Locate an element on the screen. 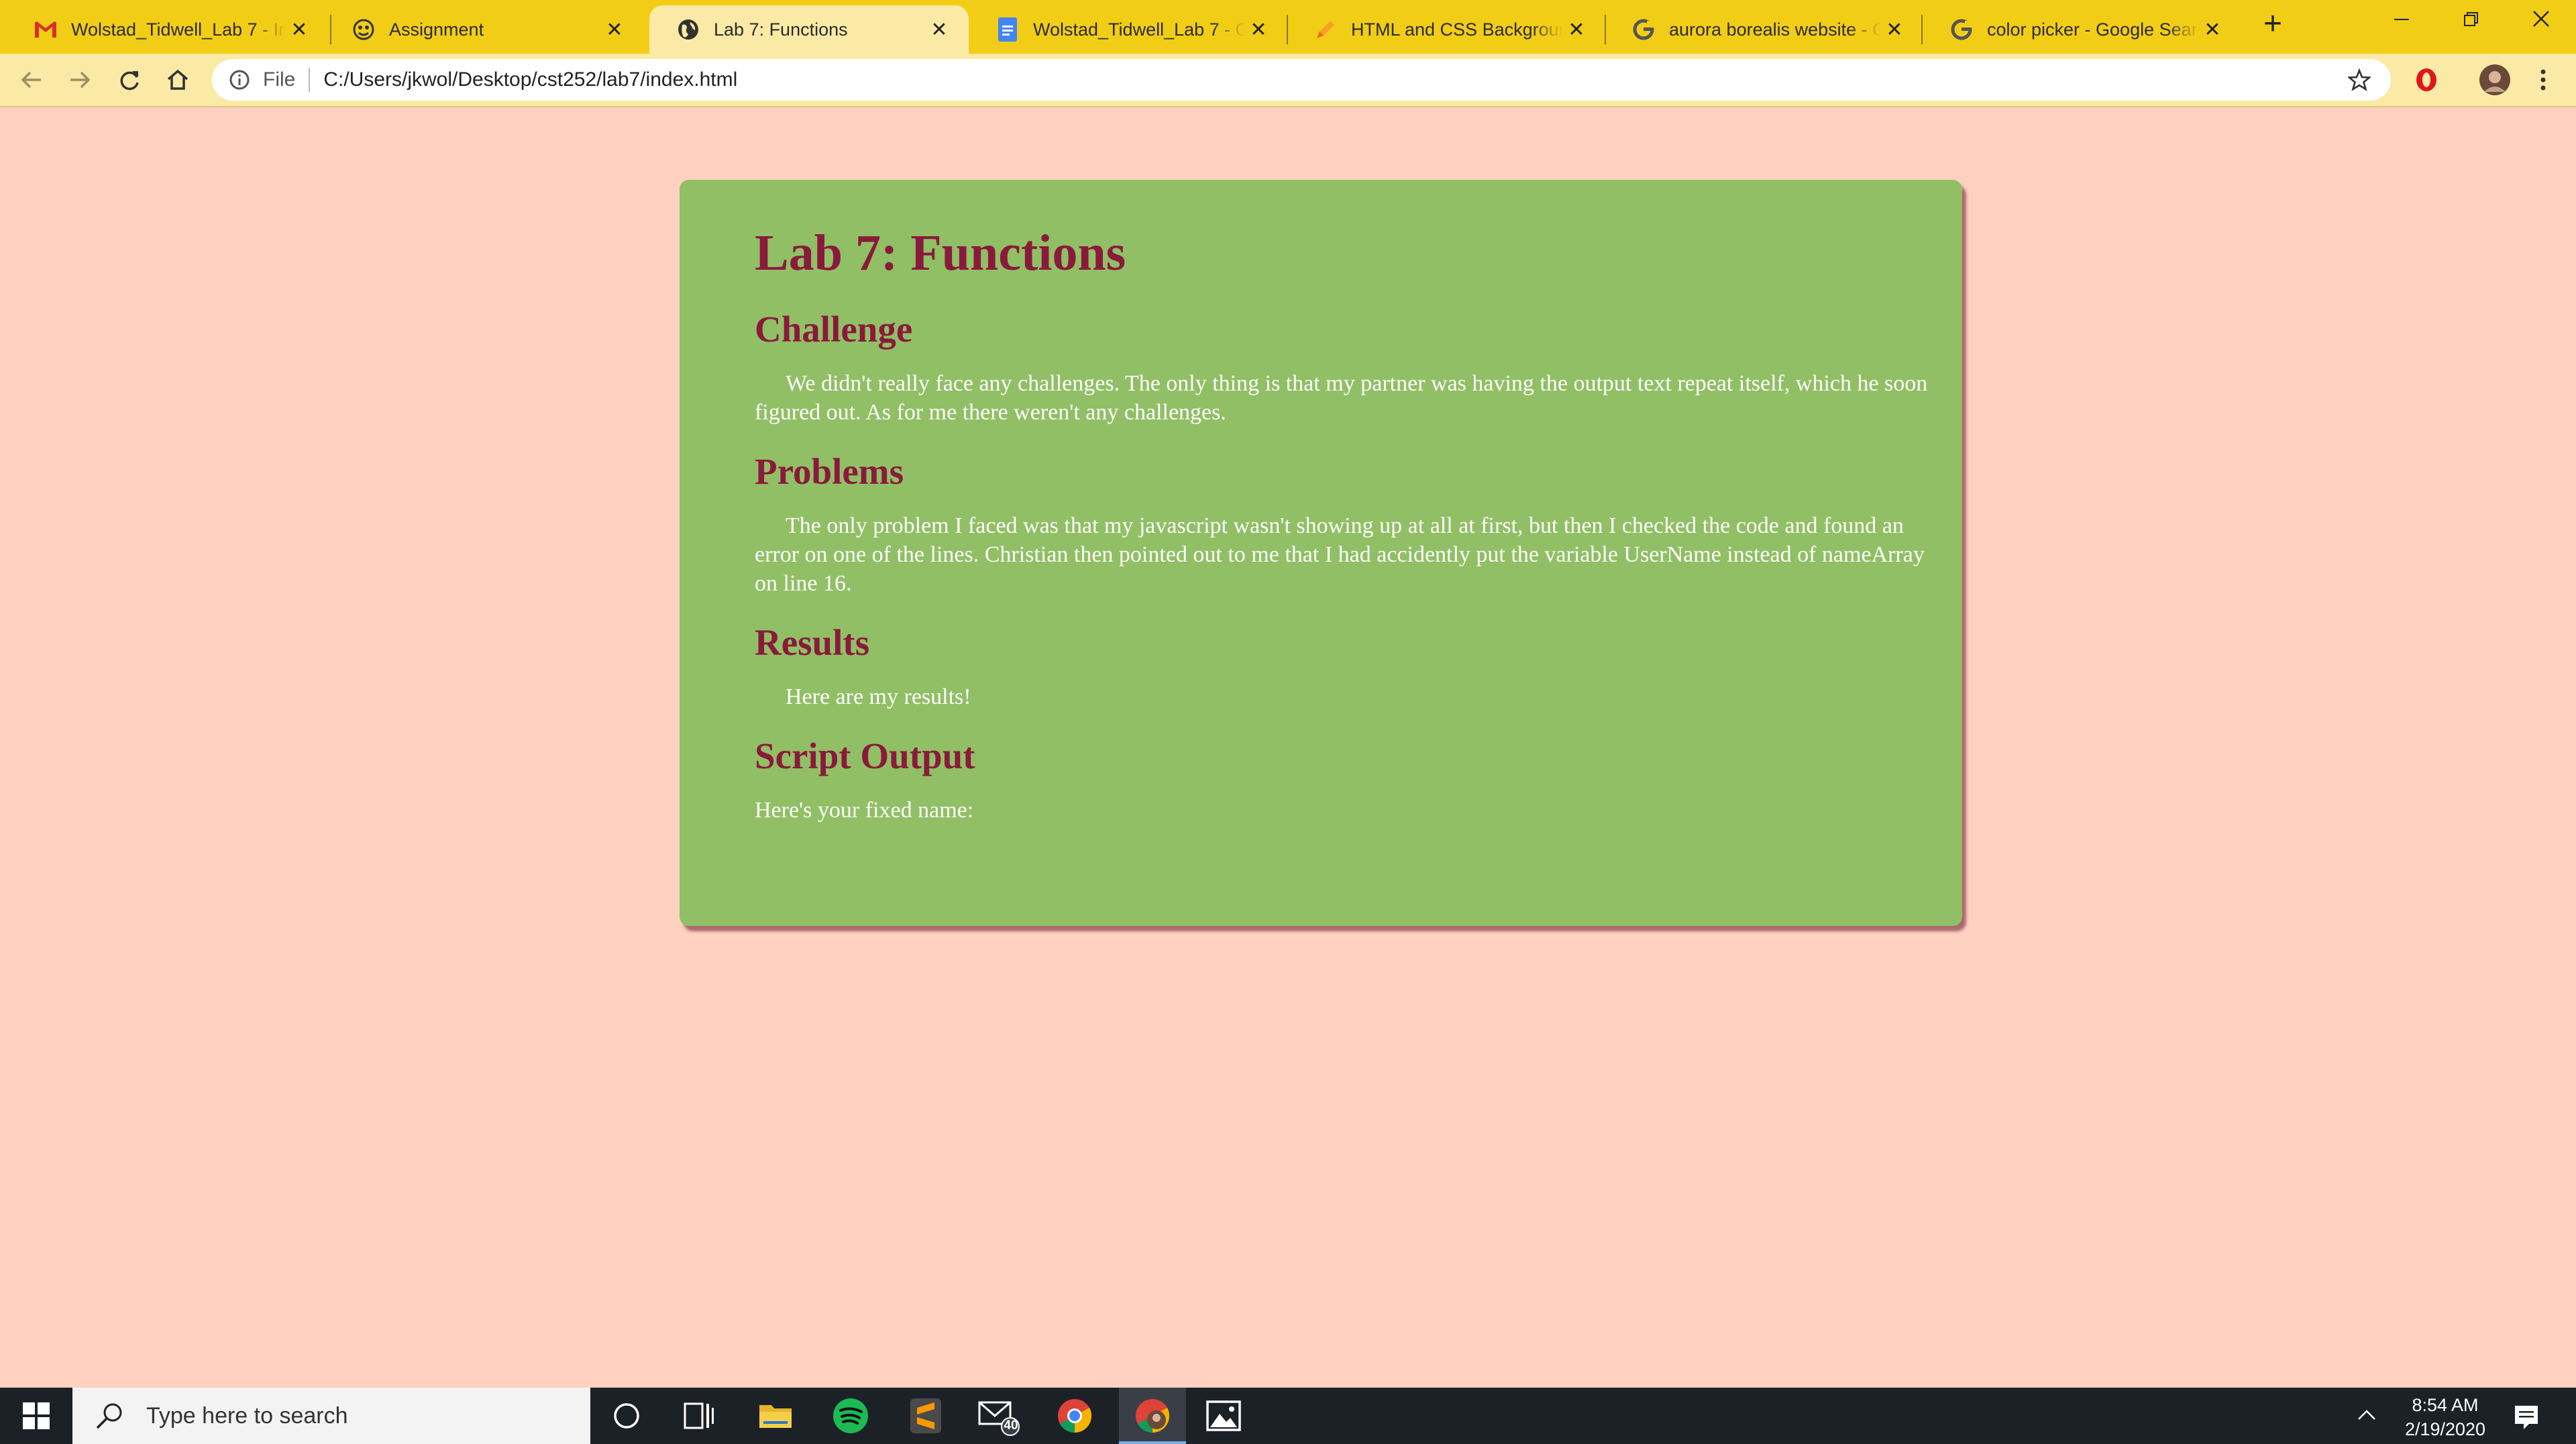 The image size is (2576, 1444). assignment-icon is located at coordinates (364, 29).